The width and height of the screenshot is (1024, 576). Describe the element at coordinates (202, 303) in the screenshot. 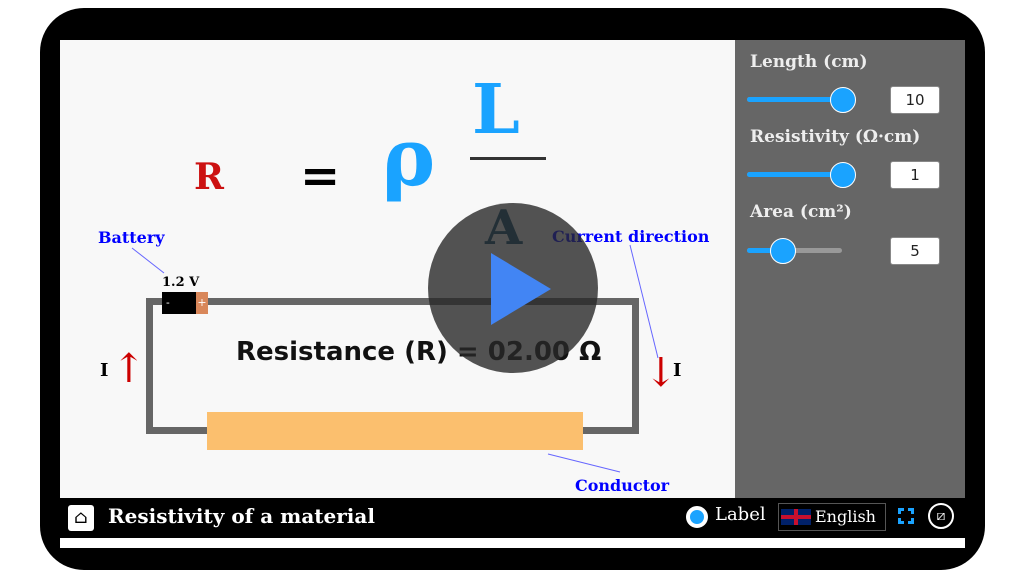

I see `battery-positive: +` at that location.